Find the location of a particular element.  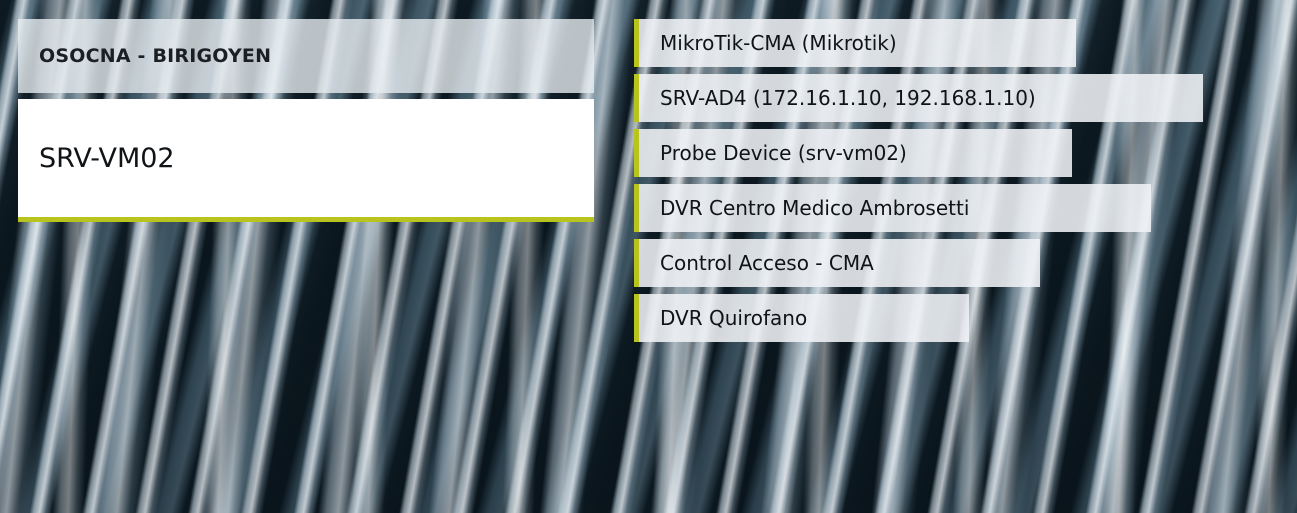

list-item-label: DVR Centro Medico Ambrosetti is located at coordinates (815, 208).